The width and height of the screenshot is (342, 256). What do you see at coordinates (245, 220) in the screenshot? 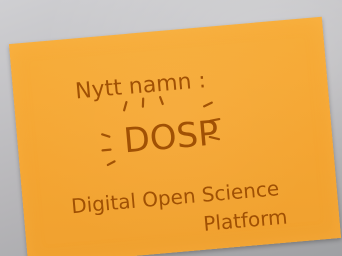
I see `note-expansion-line2: Platform` at bounding box center [245, 220].